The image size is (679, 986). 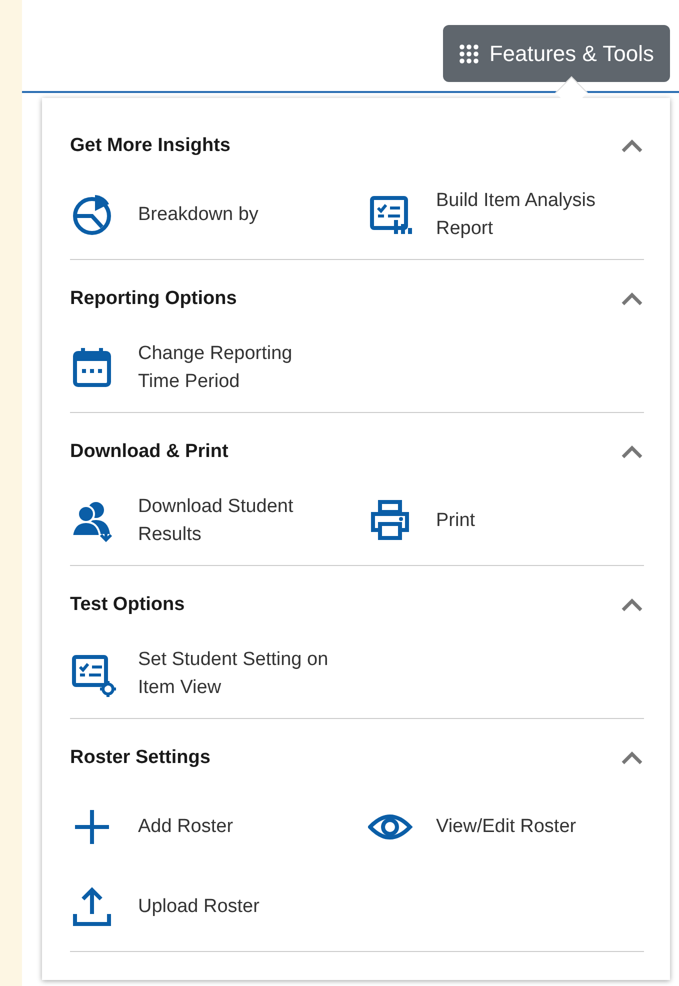 I want to click on menu-item: Download Student Results, so click(x=219, y=521).